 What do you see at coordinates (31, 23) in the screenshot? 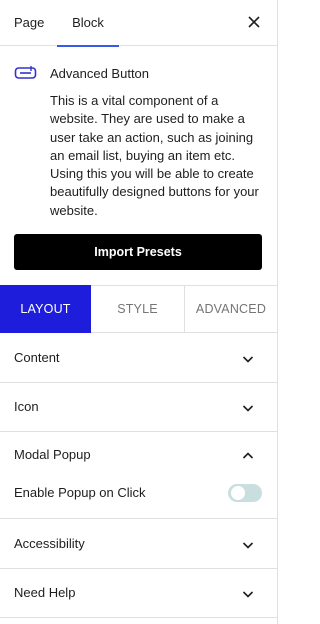
I see `tab-page: Page` at bounding box center [31, 23].